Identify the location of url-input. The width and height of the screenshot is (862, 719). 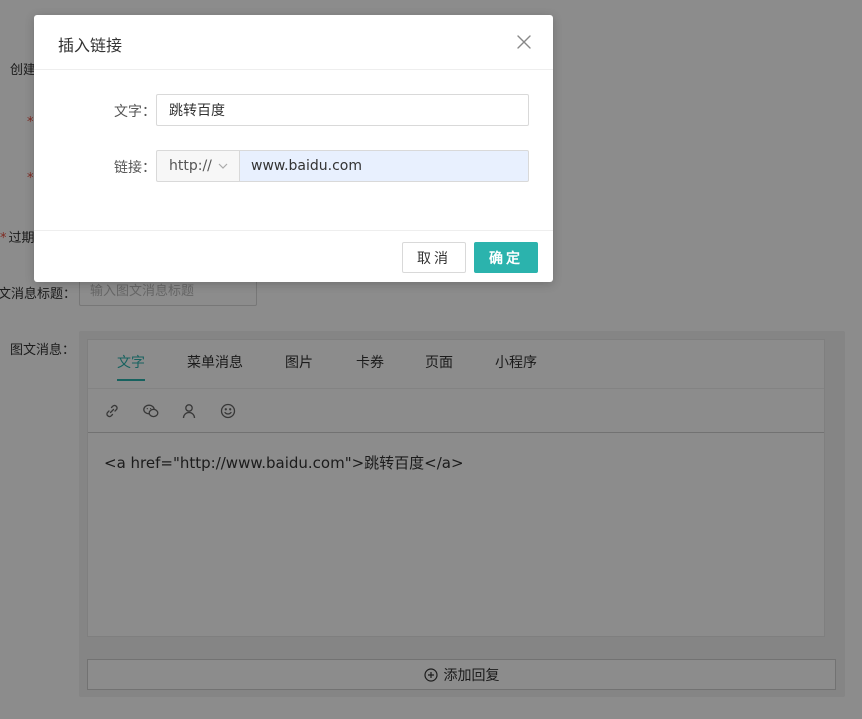
(384, 166).